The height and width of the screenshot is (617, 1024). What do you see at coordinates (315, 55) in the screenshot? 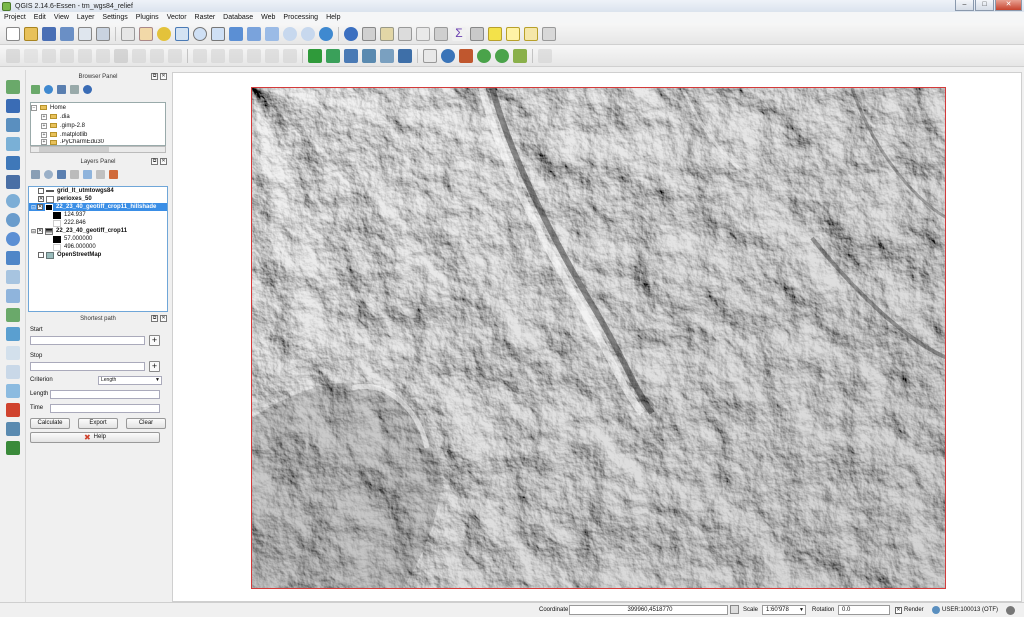
I see `add-vector-layer-icon` at bounding box center [315, 55].